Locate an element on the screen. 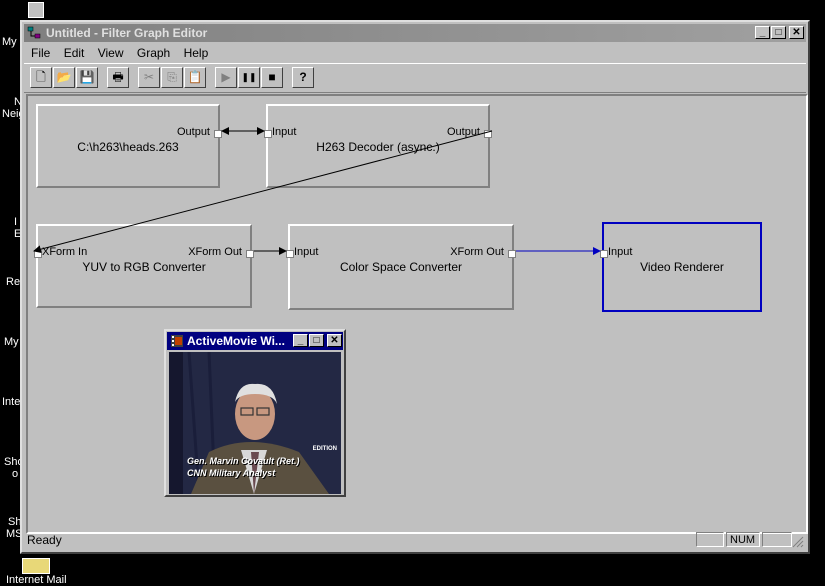  filter-video-renderer: Video Renderer Input is located at coordinates (681, 267).